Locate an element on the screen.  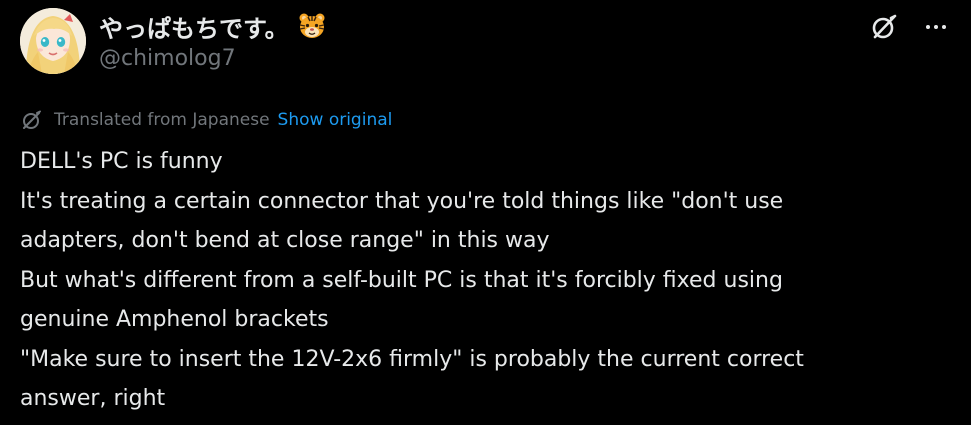
avatar is located at coordinates (53, 41).